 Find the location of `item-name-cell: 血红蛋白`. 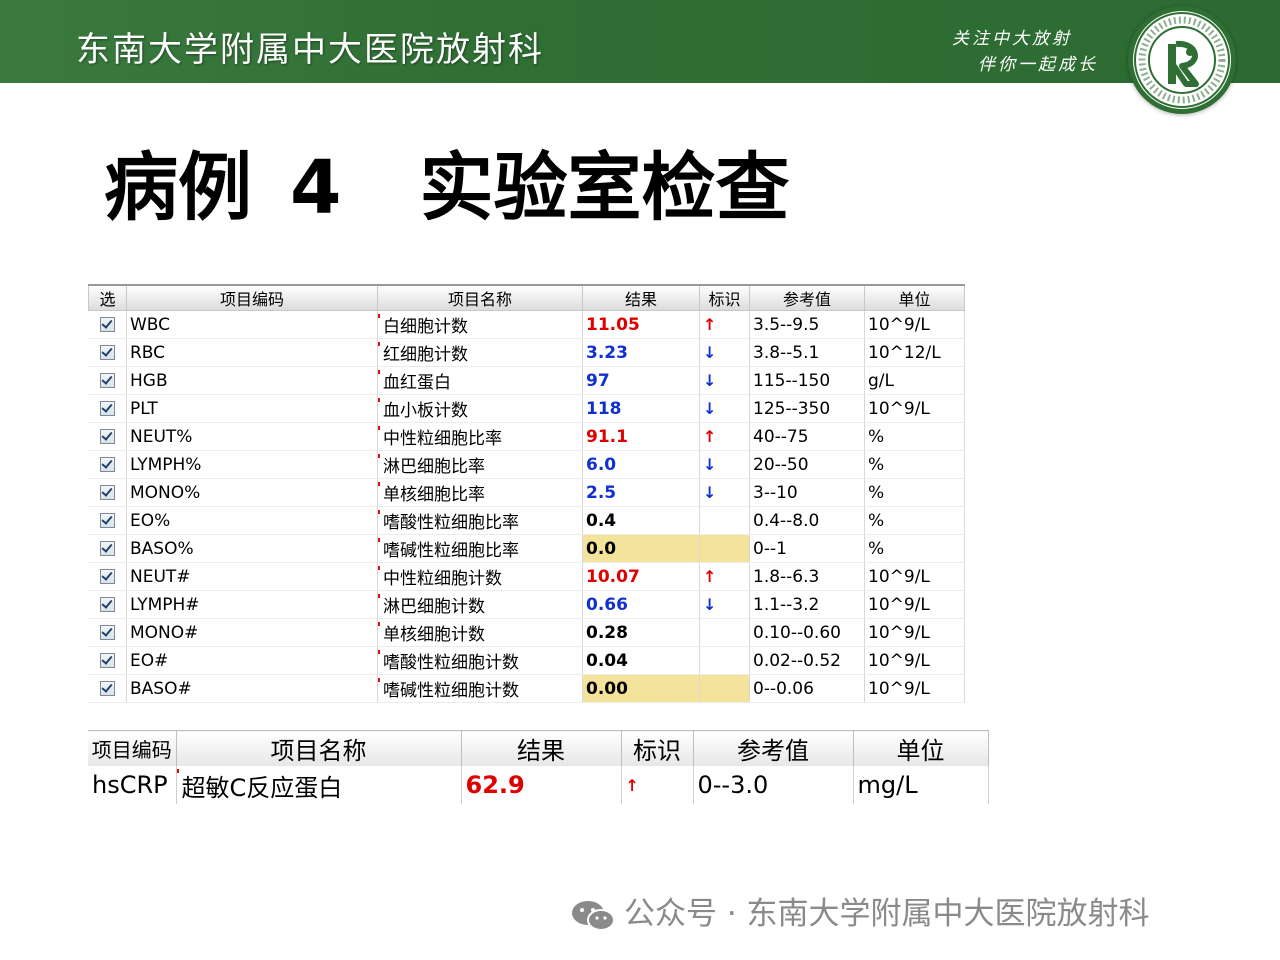

item-name-cell: 血红蛋白 is located at coordinates (480, 380).